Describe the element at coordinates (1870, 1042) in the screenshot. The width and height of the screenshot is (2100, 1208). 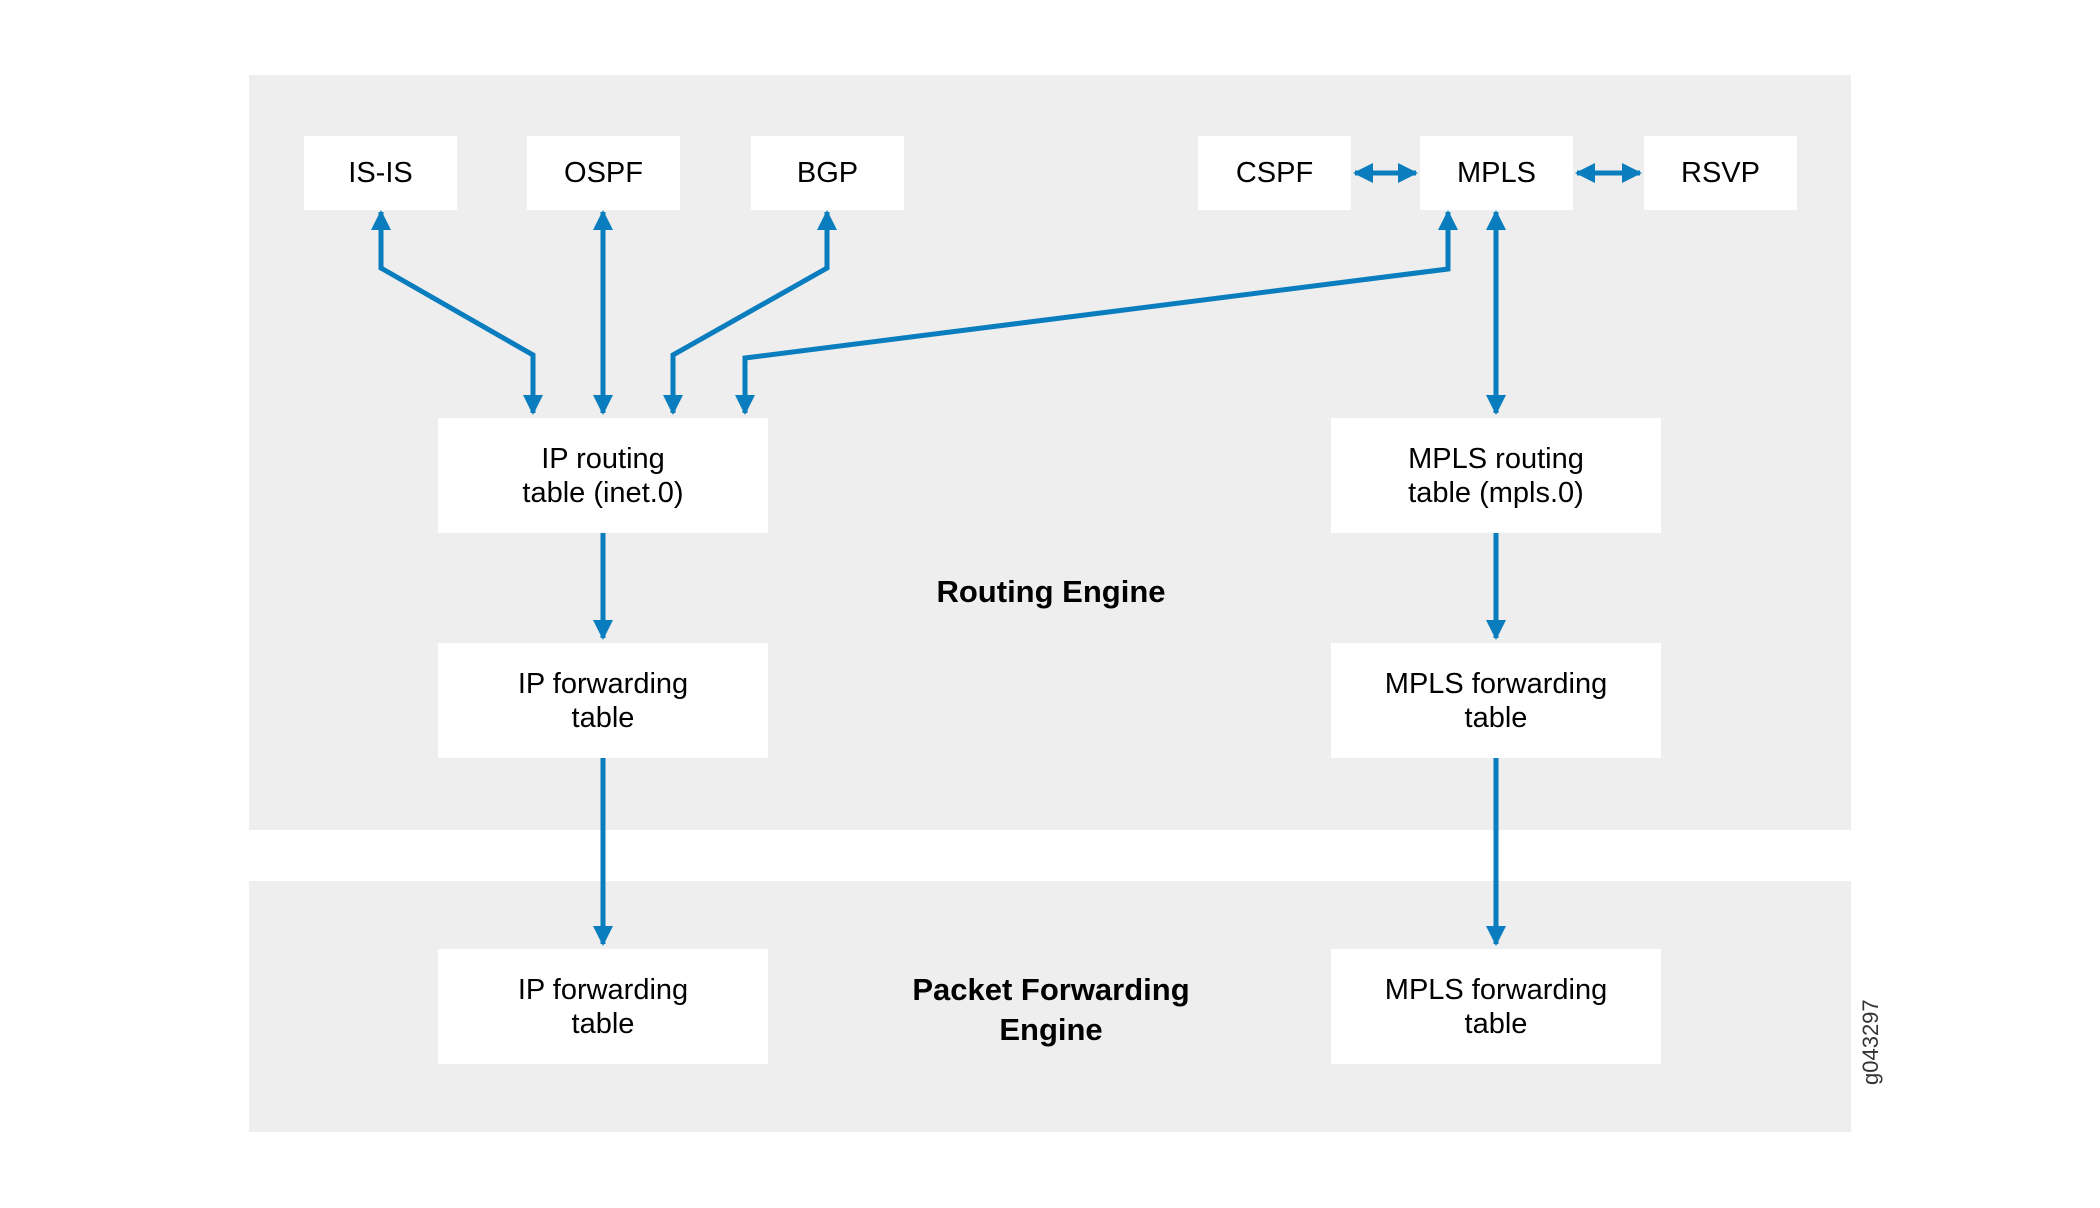
I see `figure-id: g043297` at that location.